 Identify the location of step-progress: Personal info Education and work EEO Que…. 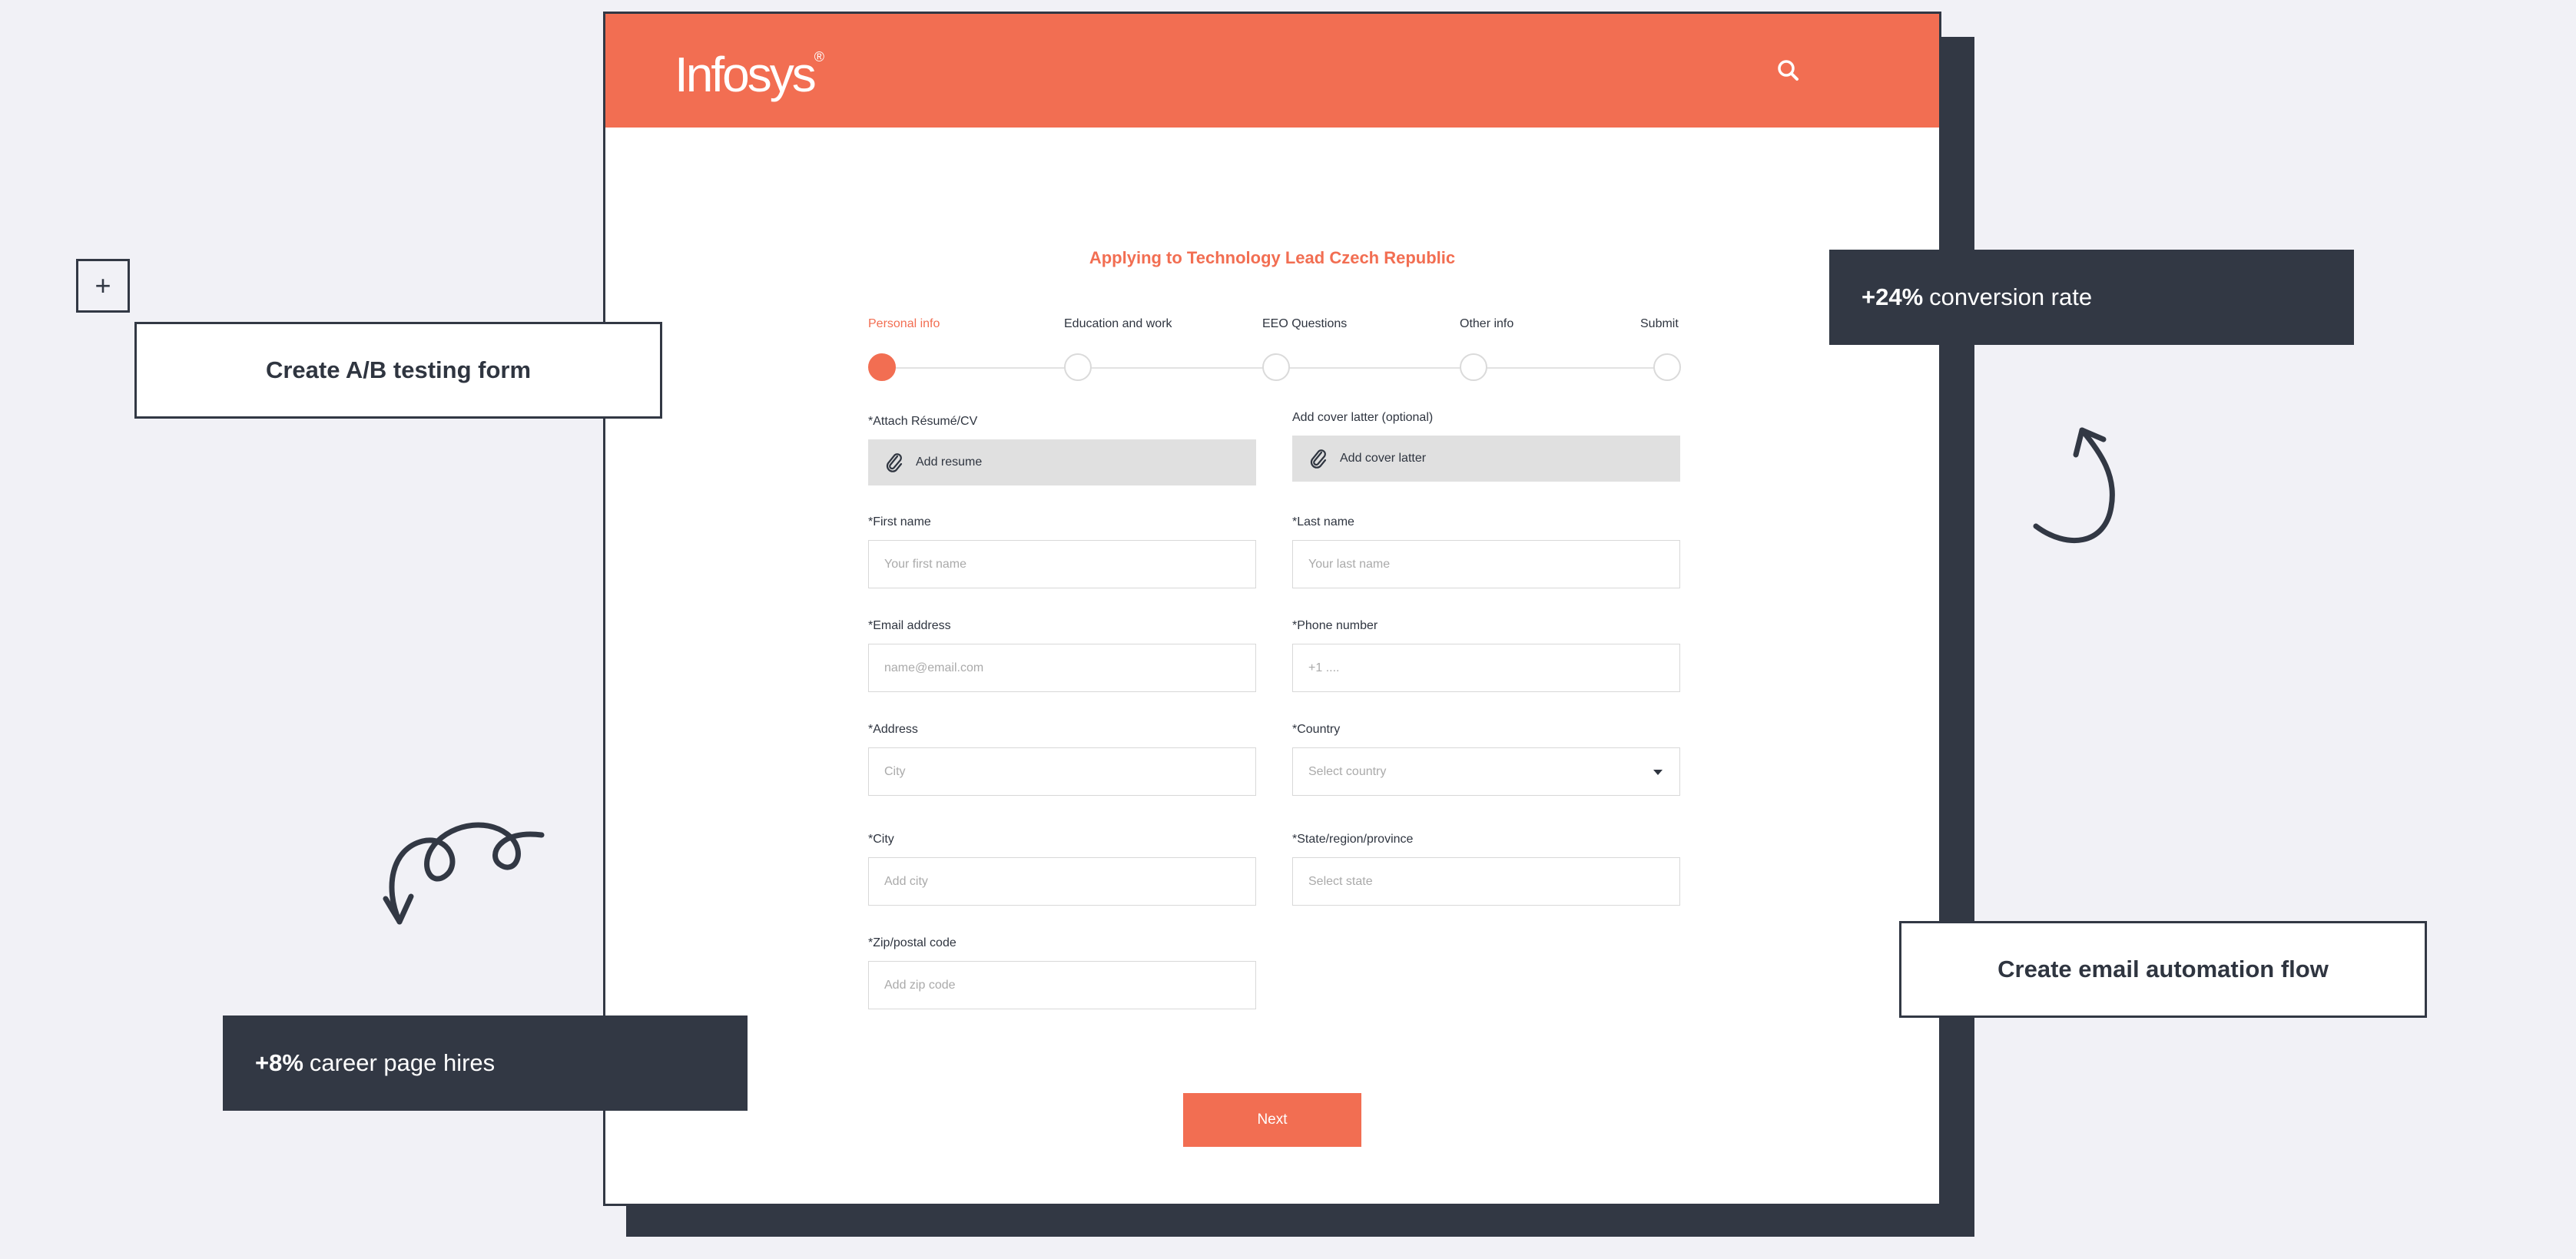
(1274, 351).